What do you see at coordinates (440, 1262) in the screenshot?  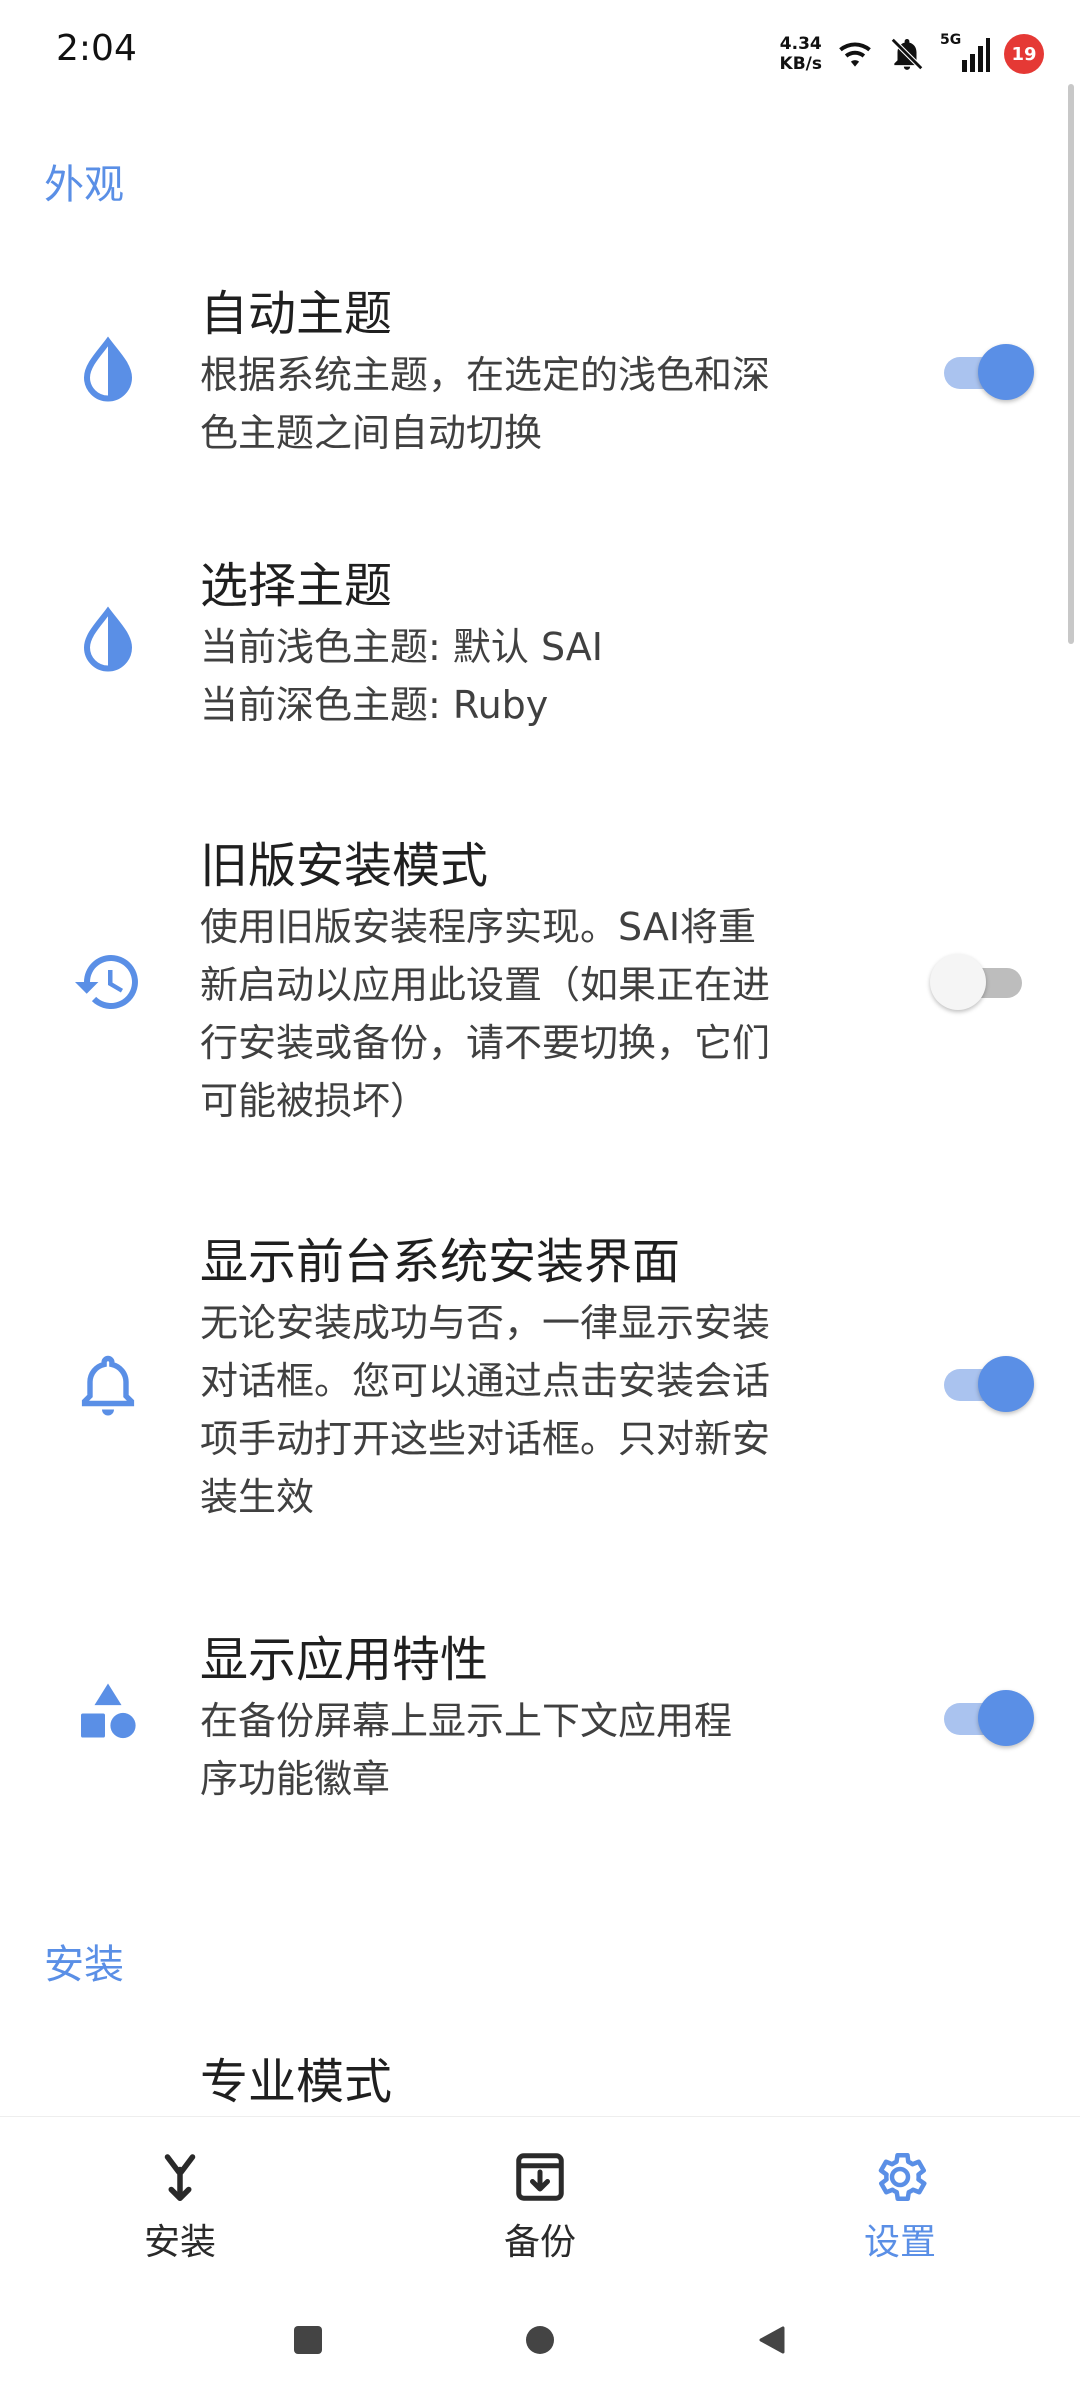 I see `setting-title: 显示前台系统安装界面` at bounding box center [440, 1262].